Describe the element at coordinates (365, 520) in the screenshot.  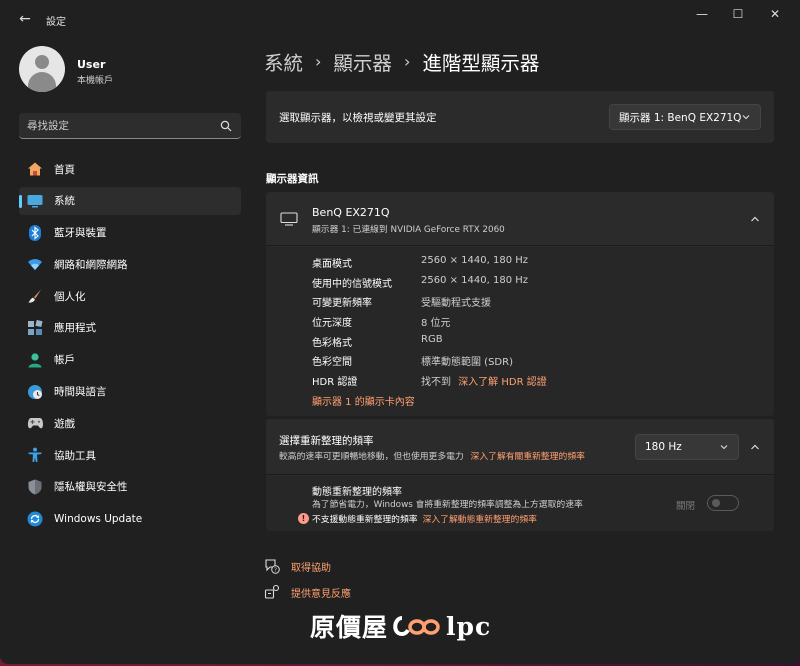
I see `dynamic-refresh-warning-text: 不支援動態重新整理的頻率` at that location.